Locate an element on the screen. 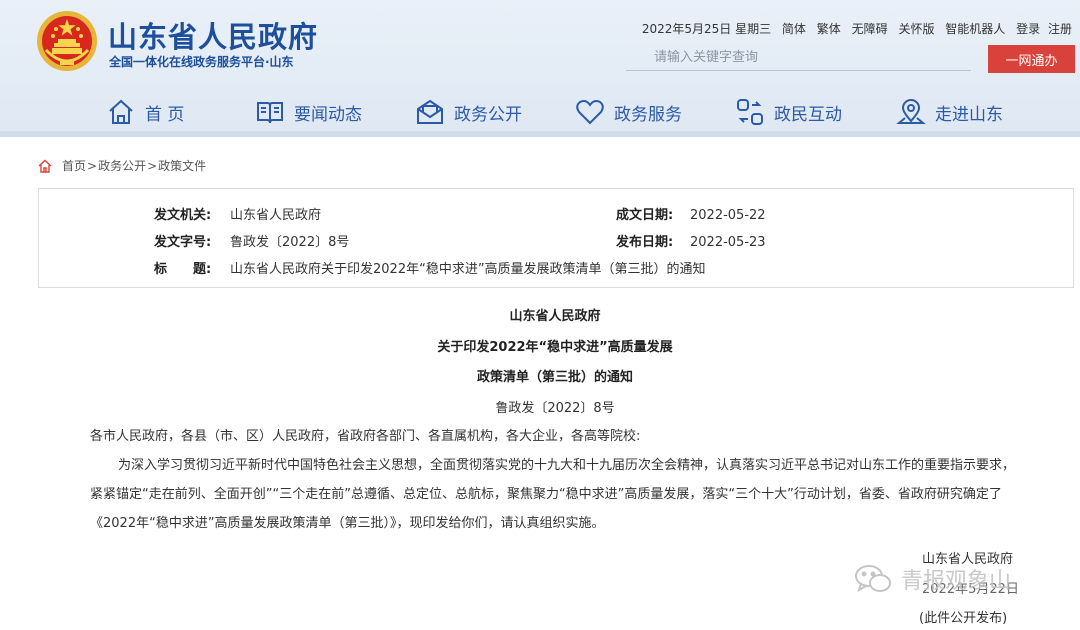 The height and width of the screenshot is (630, 1080). breadcrumb-home: 首页 is located at coordinates (74, 165).